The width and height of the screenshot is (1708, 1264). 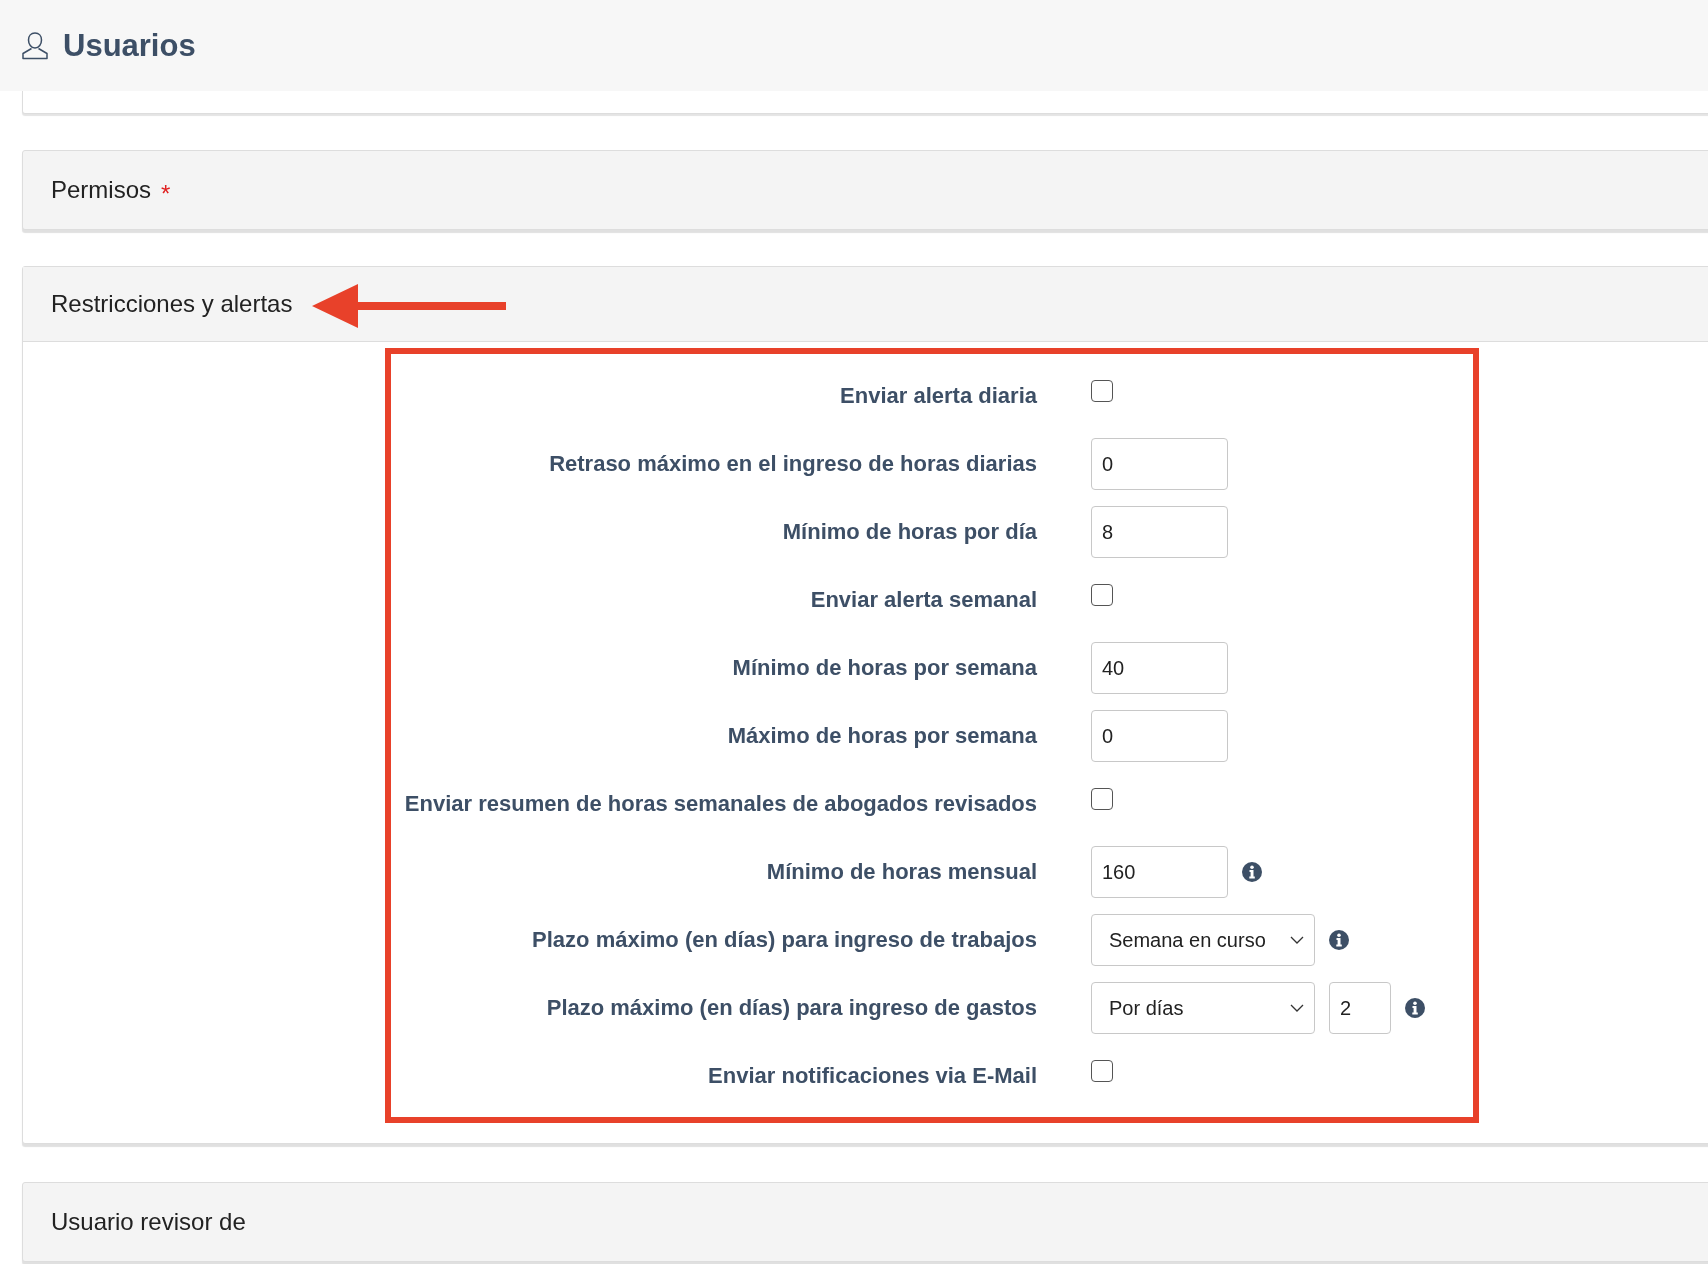 What do you see at coordinates (881, 736) in the screenshot?
I see `field-label: Máximo de horas por semana` at bounding box center [881, 736].